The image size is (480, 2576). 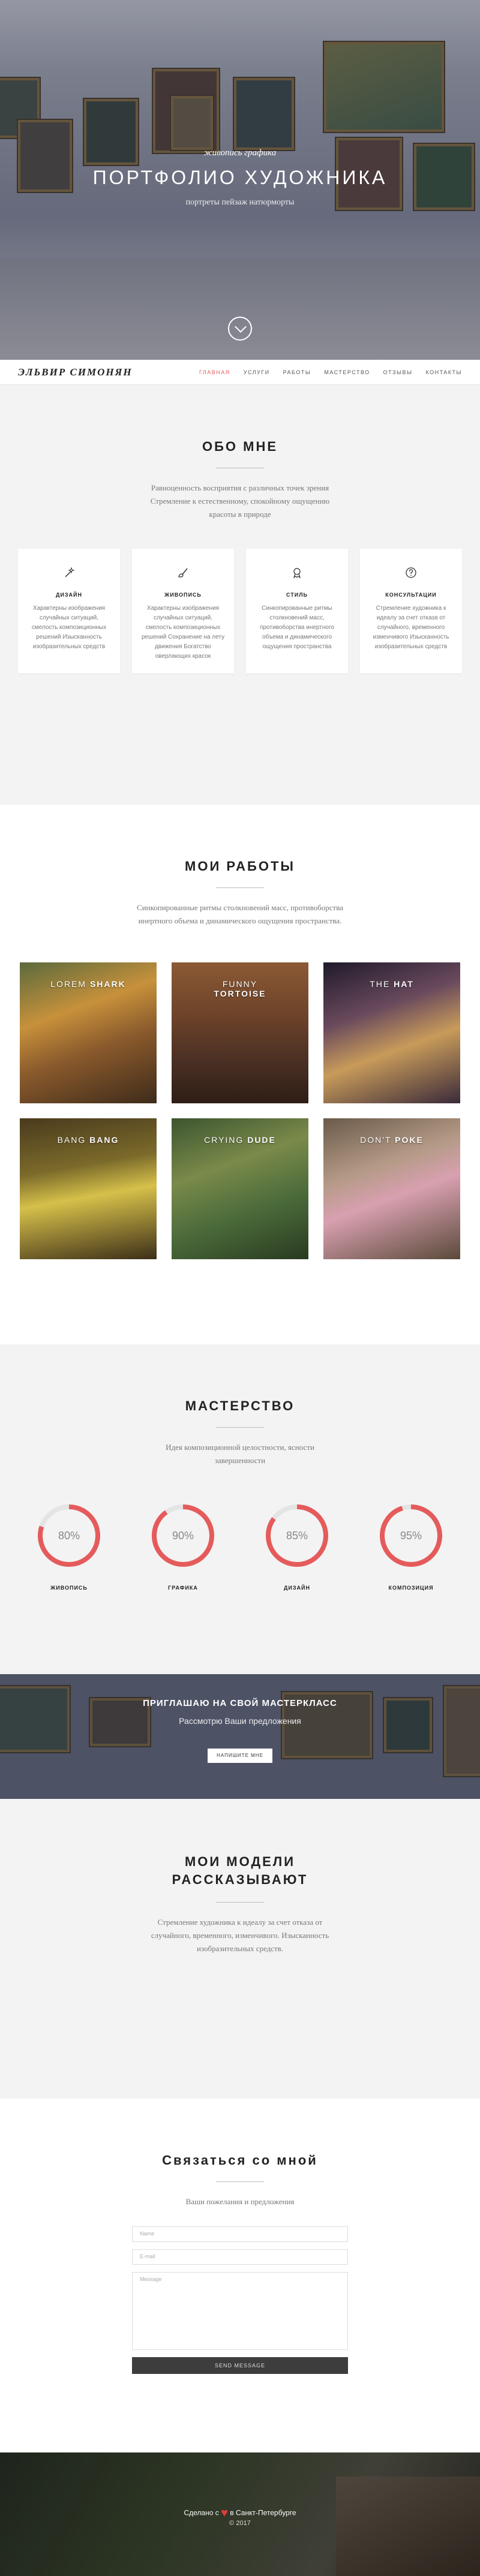 I want to click on skill-value: 95%, so click(x=411, y=1536).